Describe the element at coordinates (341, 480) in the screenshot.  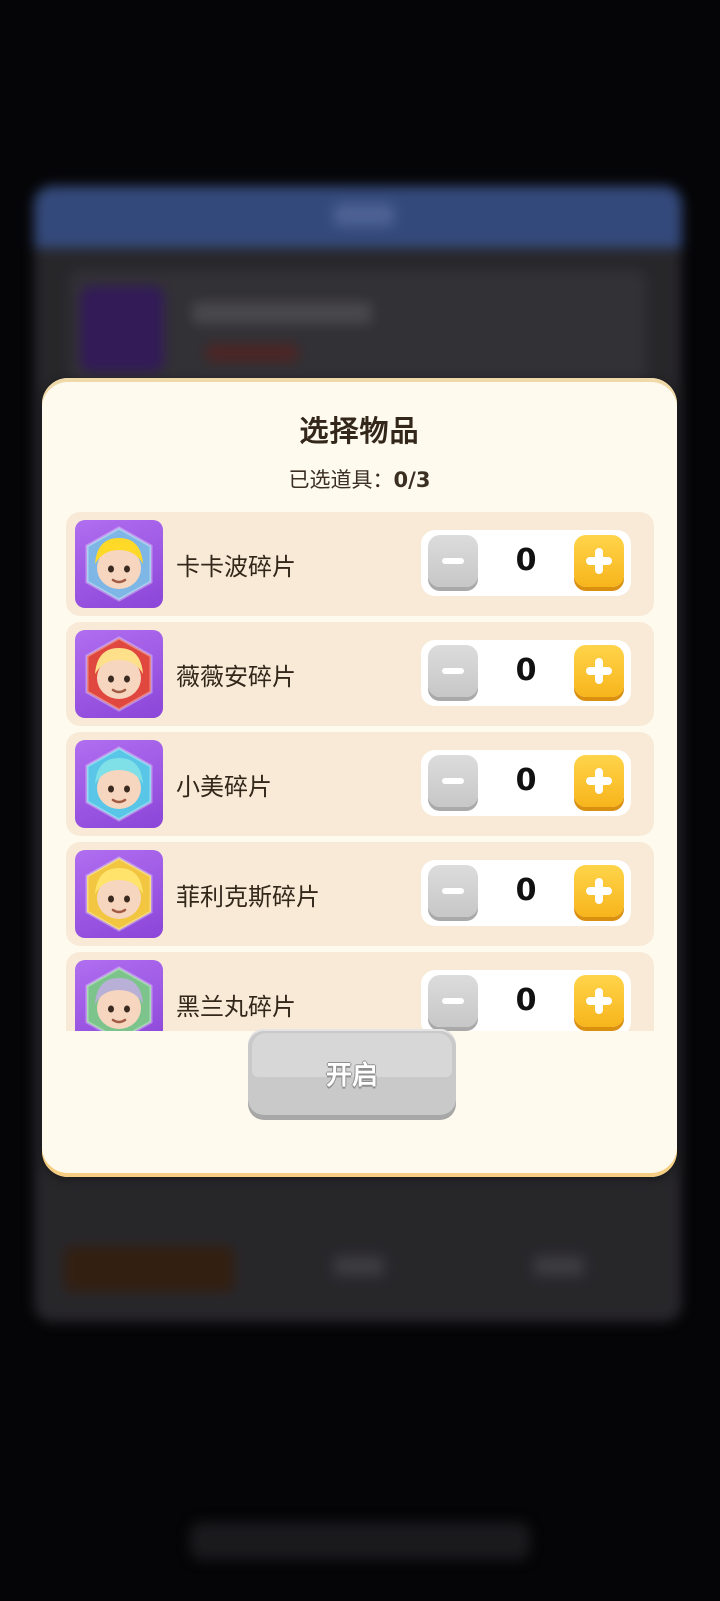
I see `selected-label: 已选道具：` at that location.